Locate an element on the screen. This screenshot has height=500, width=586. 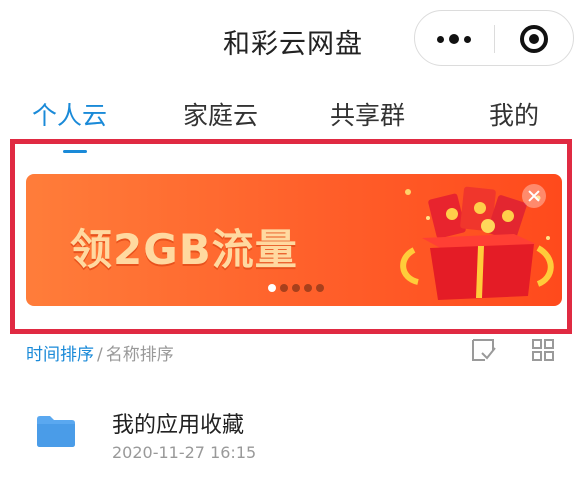
close-mini-program-button is located at coordinates (535, 39).